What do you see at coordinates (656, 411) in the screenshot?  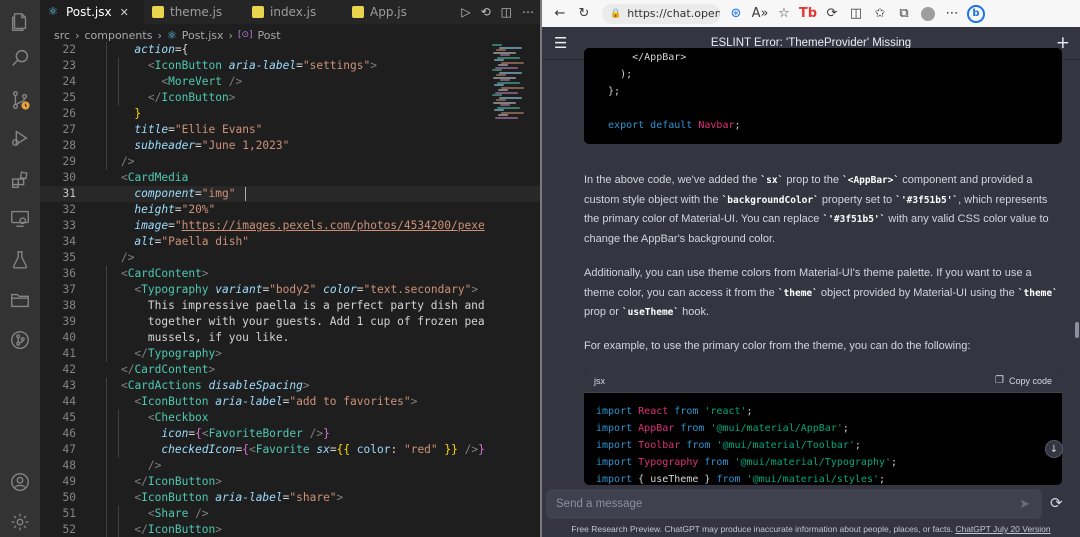 I see `code-token: React` at bounding box center [656, 411].